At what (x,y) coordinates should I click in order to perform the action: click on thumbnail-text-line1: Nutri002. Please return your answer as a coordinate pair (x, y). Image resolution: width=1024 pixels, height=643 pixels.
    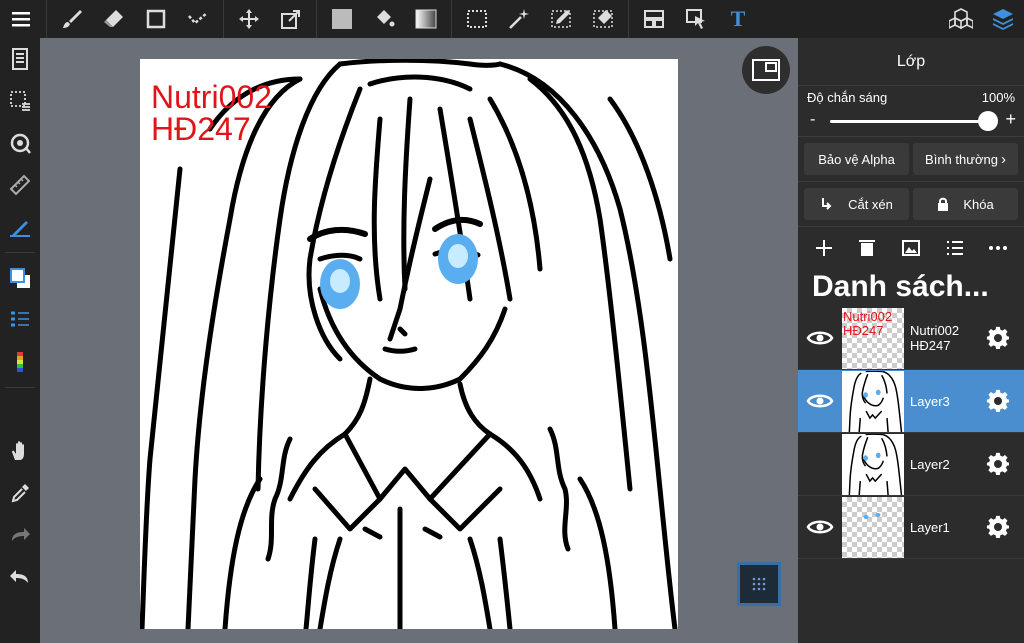
    Looking at the image, I should click on (868, 316).